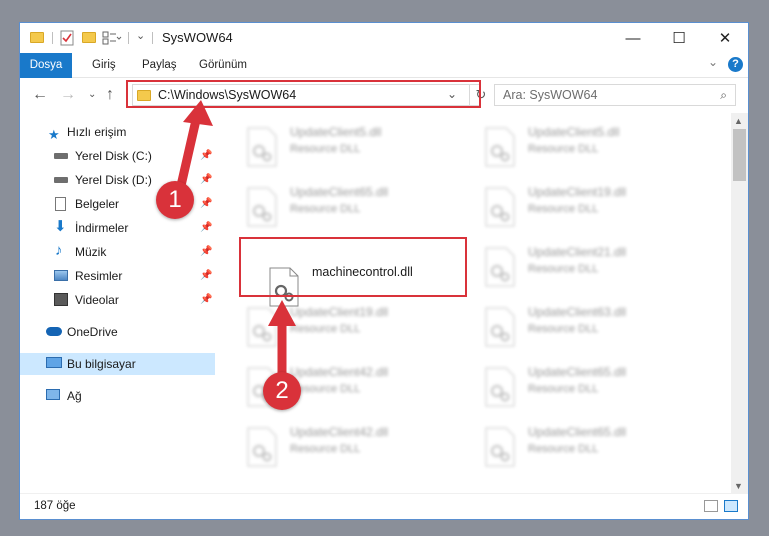  I want to click on music-note-icon: ♪, so click(59, 250).